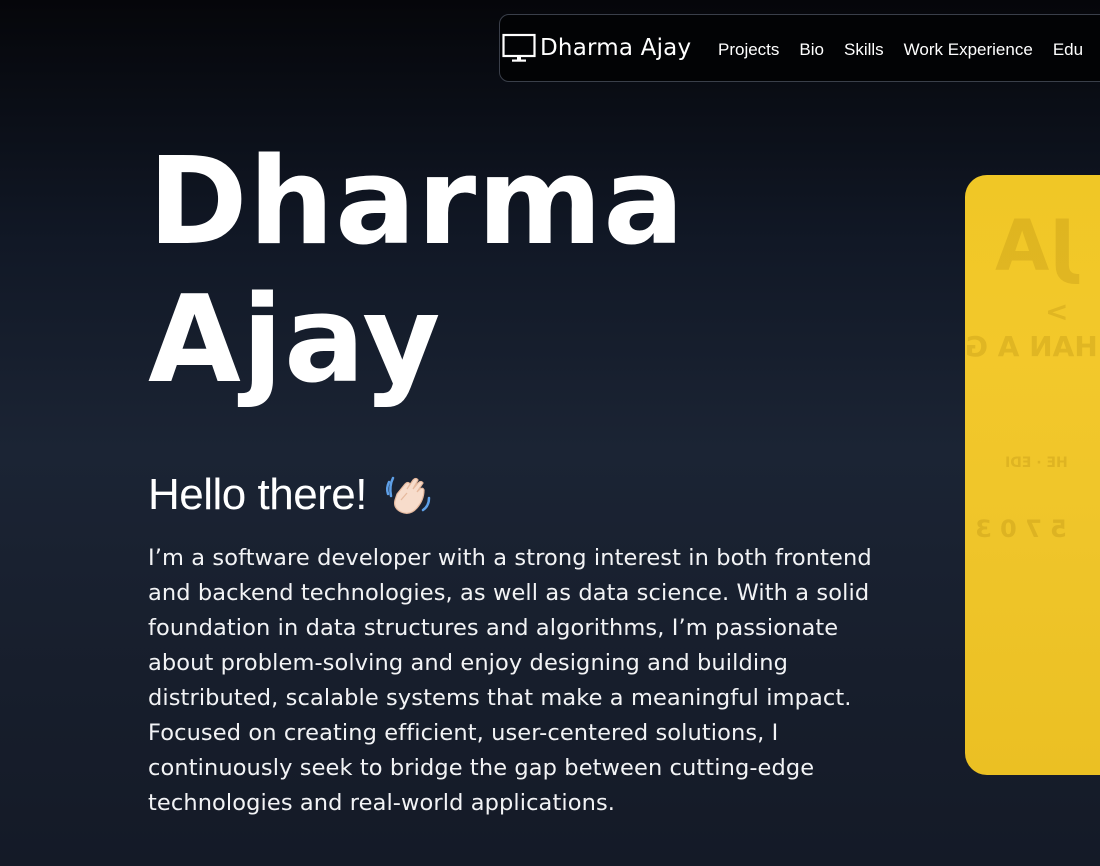 The width and height of the screenshot is (1100, 866). I want to click on monitor-icon, so click(519, 47).